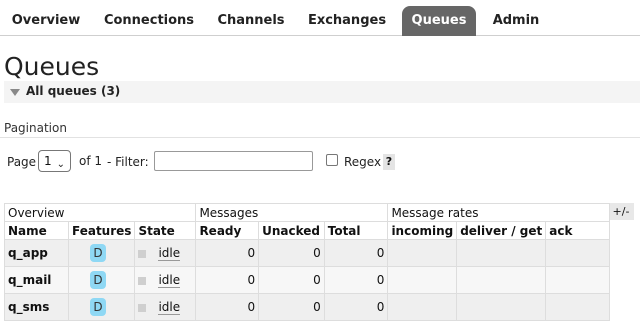  What do you see at coordinates (516, 21) in the screenshot?
I see `tab-admin: Admin` at bounding box center [516, 21].